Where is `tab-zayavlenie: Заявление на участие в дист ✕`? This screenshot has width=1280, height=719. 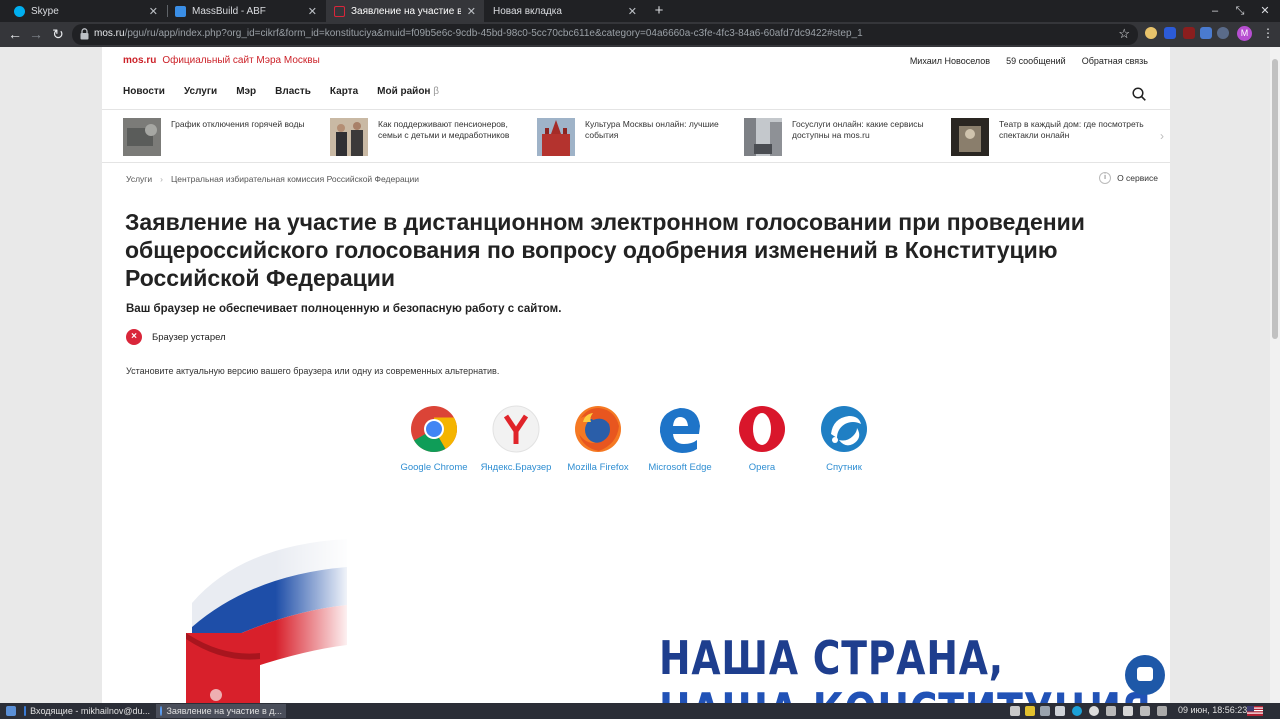 tab-zayavlenie: Заявление на участие в дист ✕ is located at coordinates (405, 11).